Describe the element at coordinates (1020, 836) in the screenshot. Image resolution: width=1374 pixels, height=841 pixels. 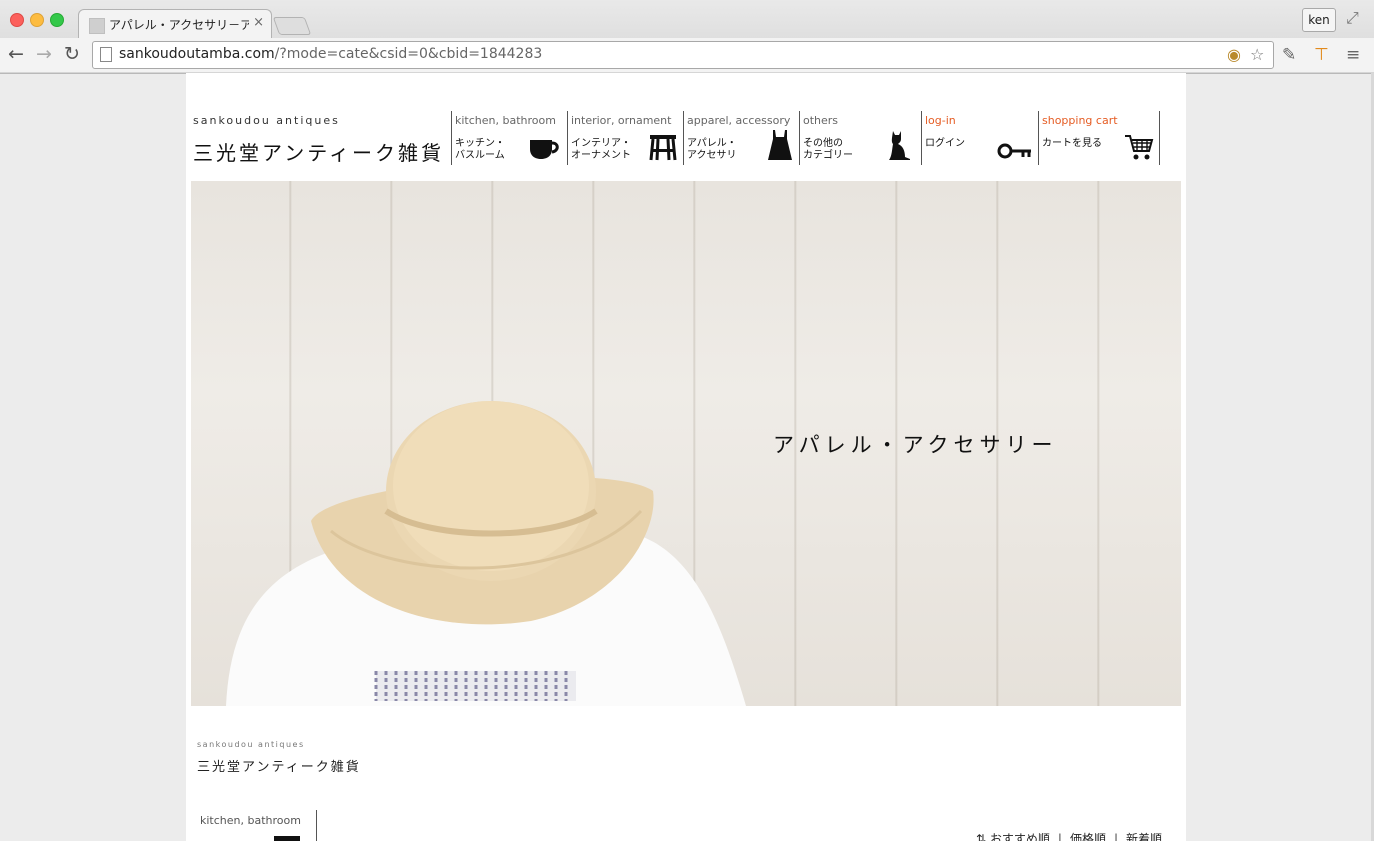
I see `sort-recommended: おすすめ順` at that location.